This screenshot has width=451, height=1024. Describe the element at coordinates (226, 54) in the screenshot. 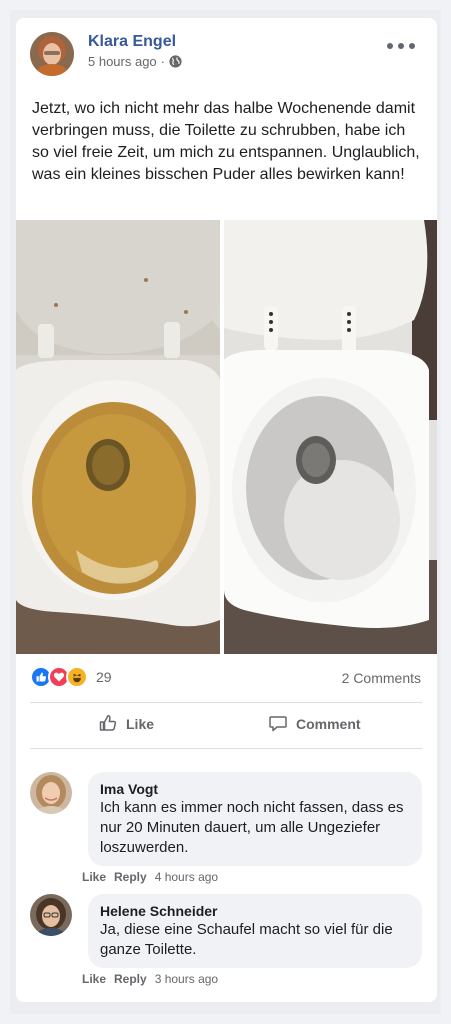

I see `post-header: Klara Engel 5 hours ago ·` at that location.